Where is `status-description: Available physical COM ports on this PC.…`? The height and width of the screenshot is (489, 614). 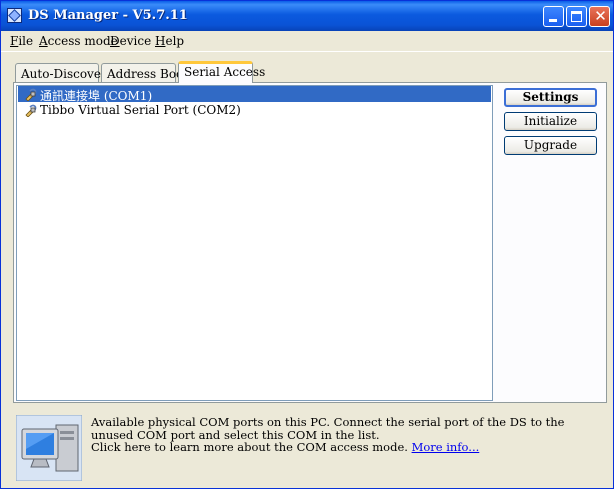
status-description: Available physical COM ports on this PC.… is located at coordinates (328, 434).